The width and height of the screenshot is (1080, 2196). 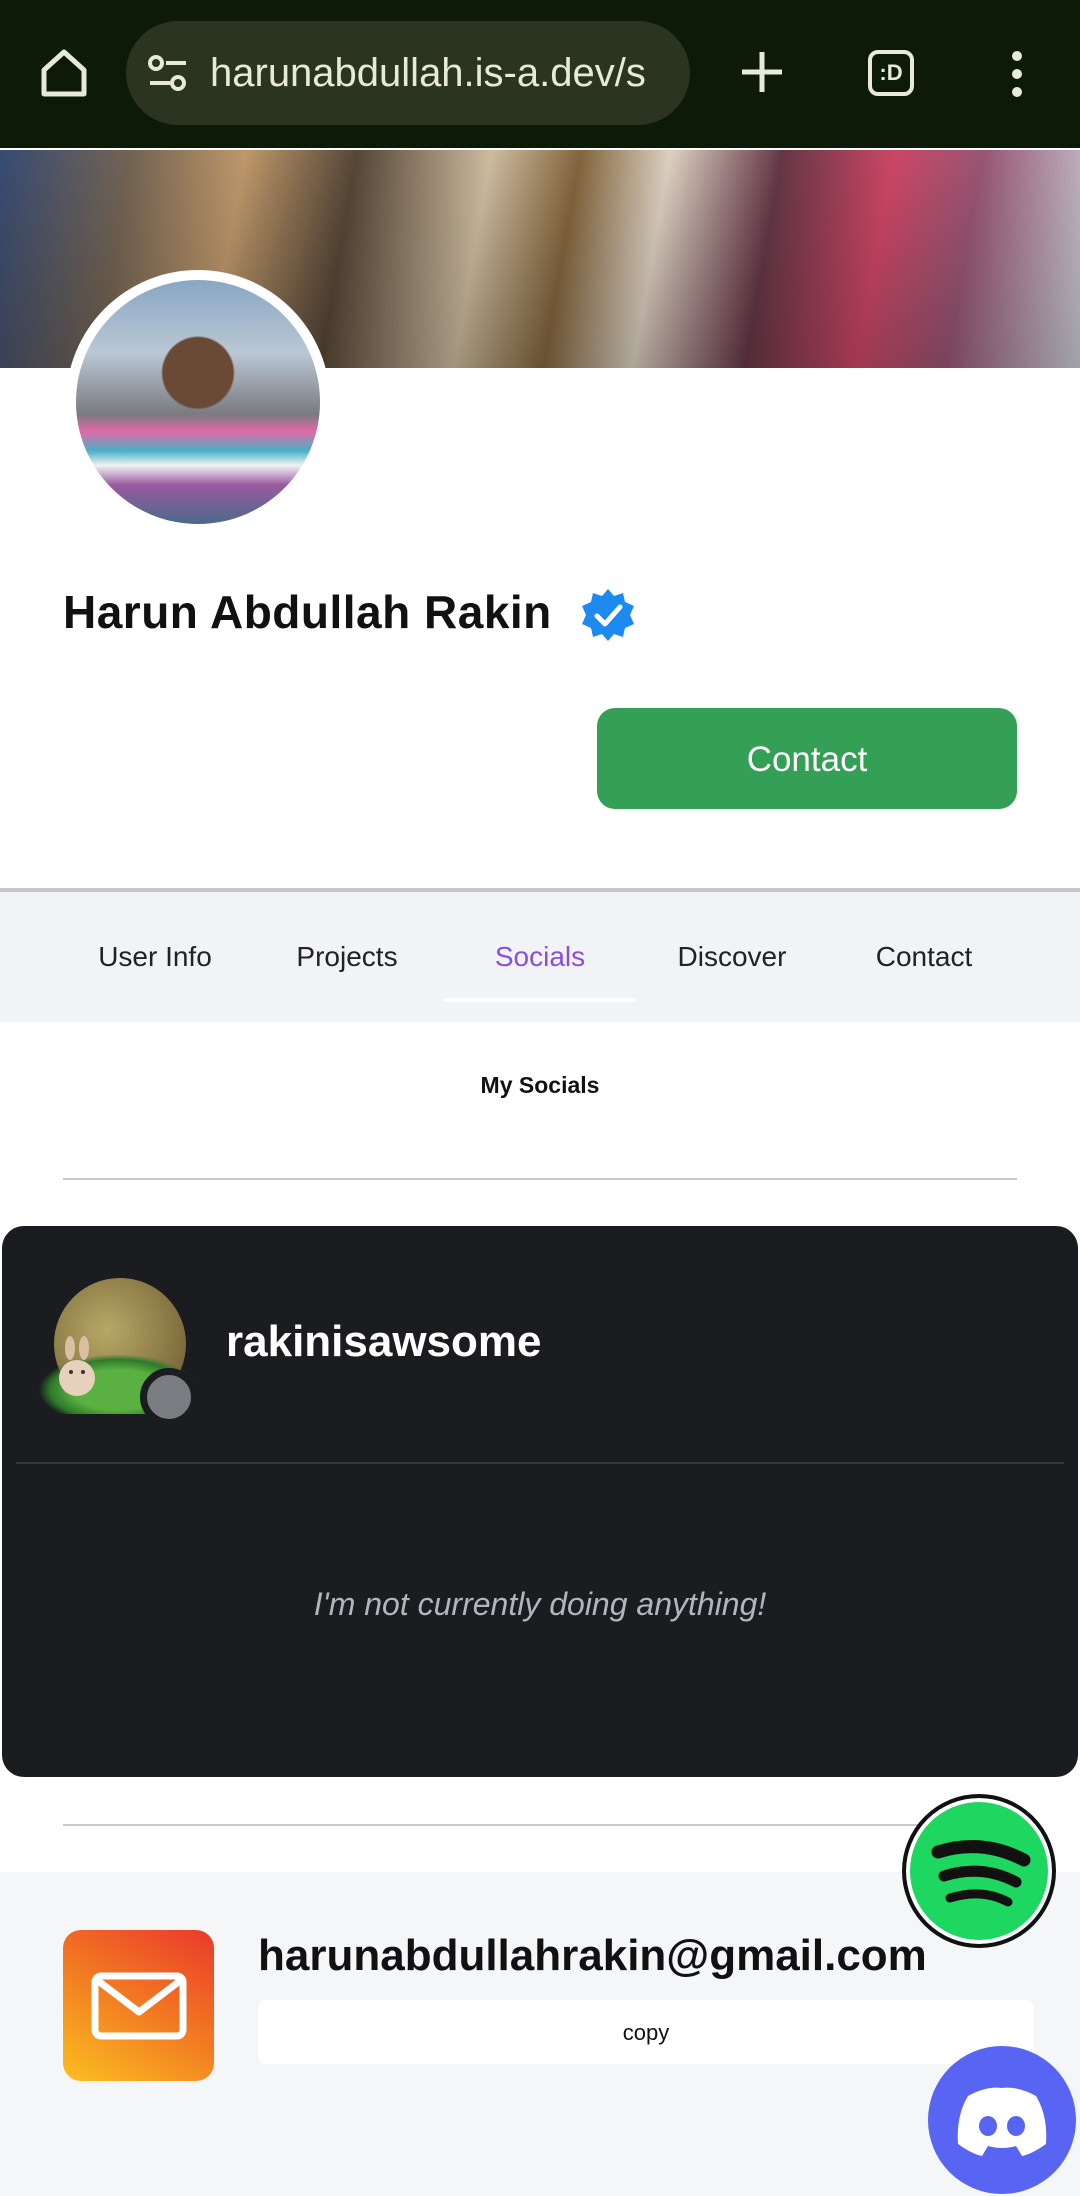 I want to click on copy-email-button: copy, so click(x=646, y=2032).